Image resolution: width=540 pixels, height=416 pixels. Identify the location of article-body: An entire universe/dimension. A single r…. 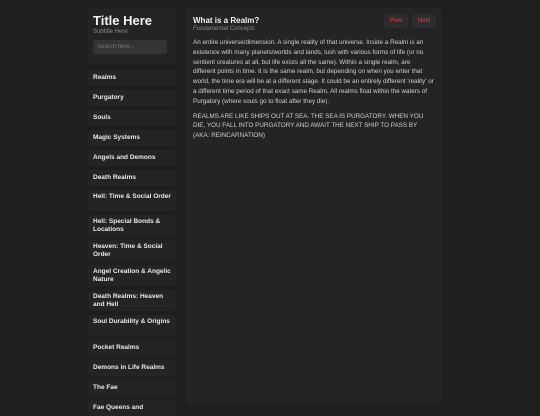
(313, 89).